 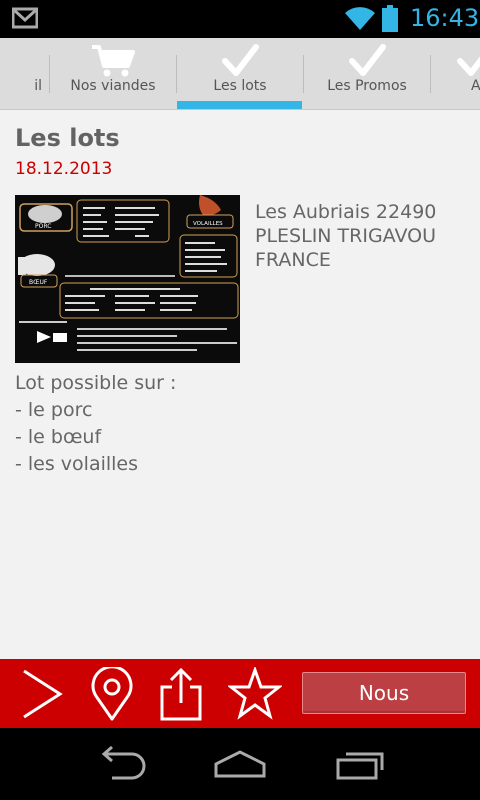 I want to click on tab-label: il, so click(x=38, y=86).